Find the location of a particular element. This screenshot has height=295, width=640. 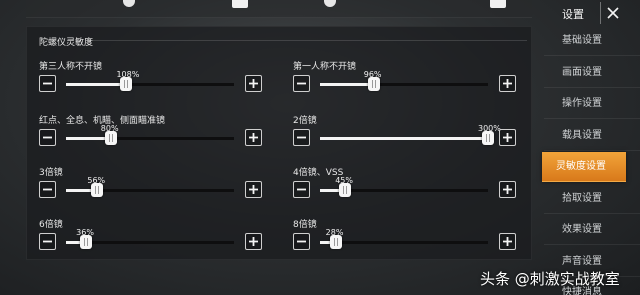

setting-label: 第三人称不开镜 is located at coordinates (71, 67).